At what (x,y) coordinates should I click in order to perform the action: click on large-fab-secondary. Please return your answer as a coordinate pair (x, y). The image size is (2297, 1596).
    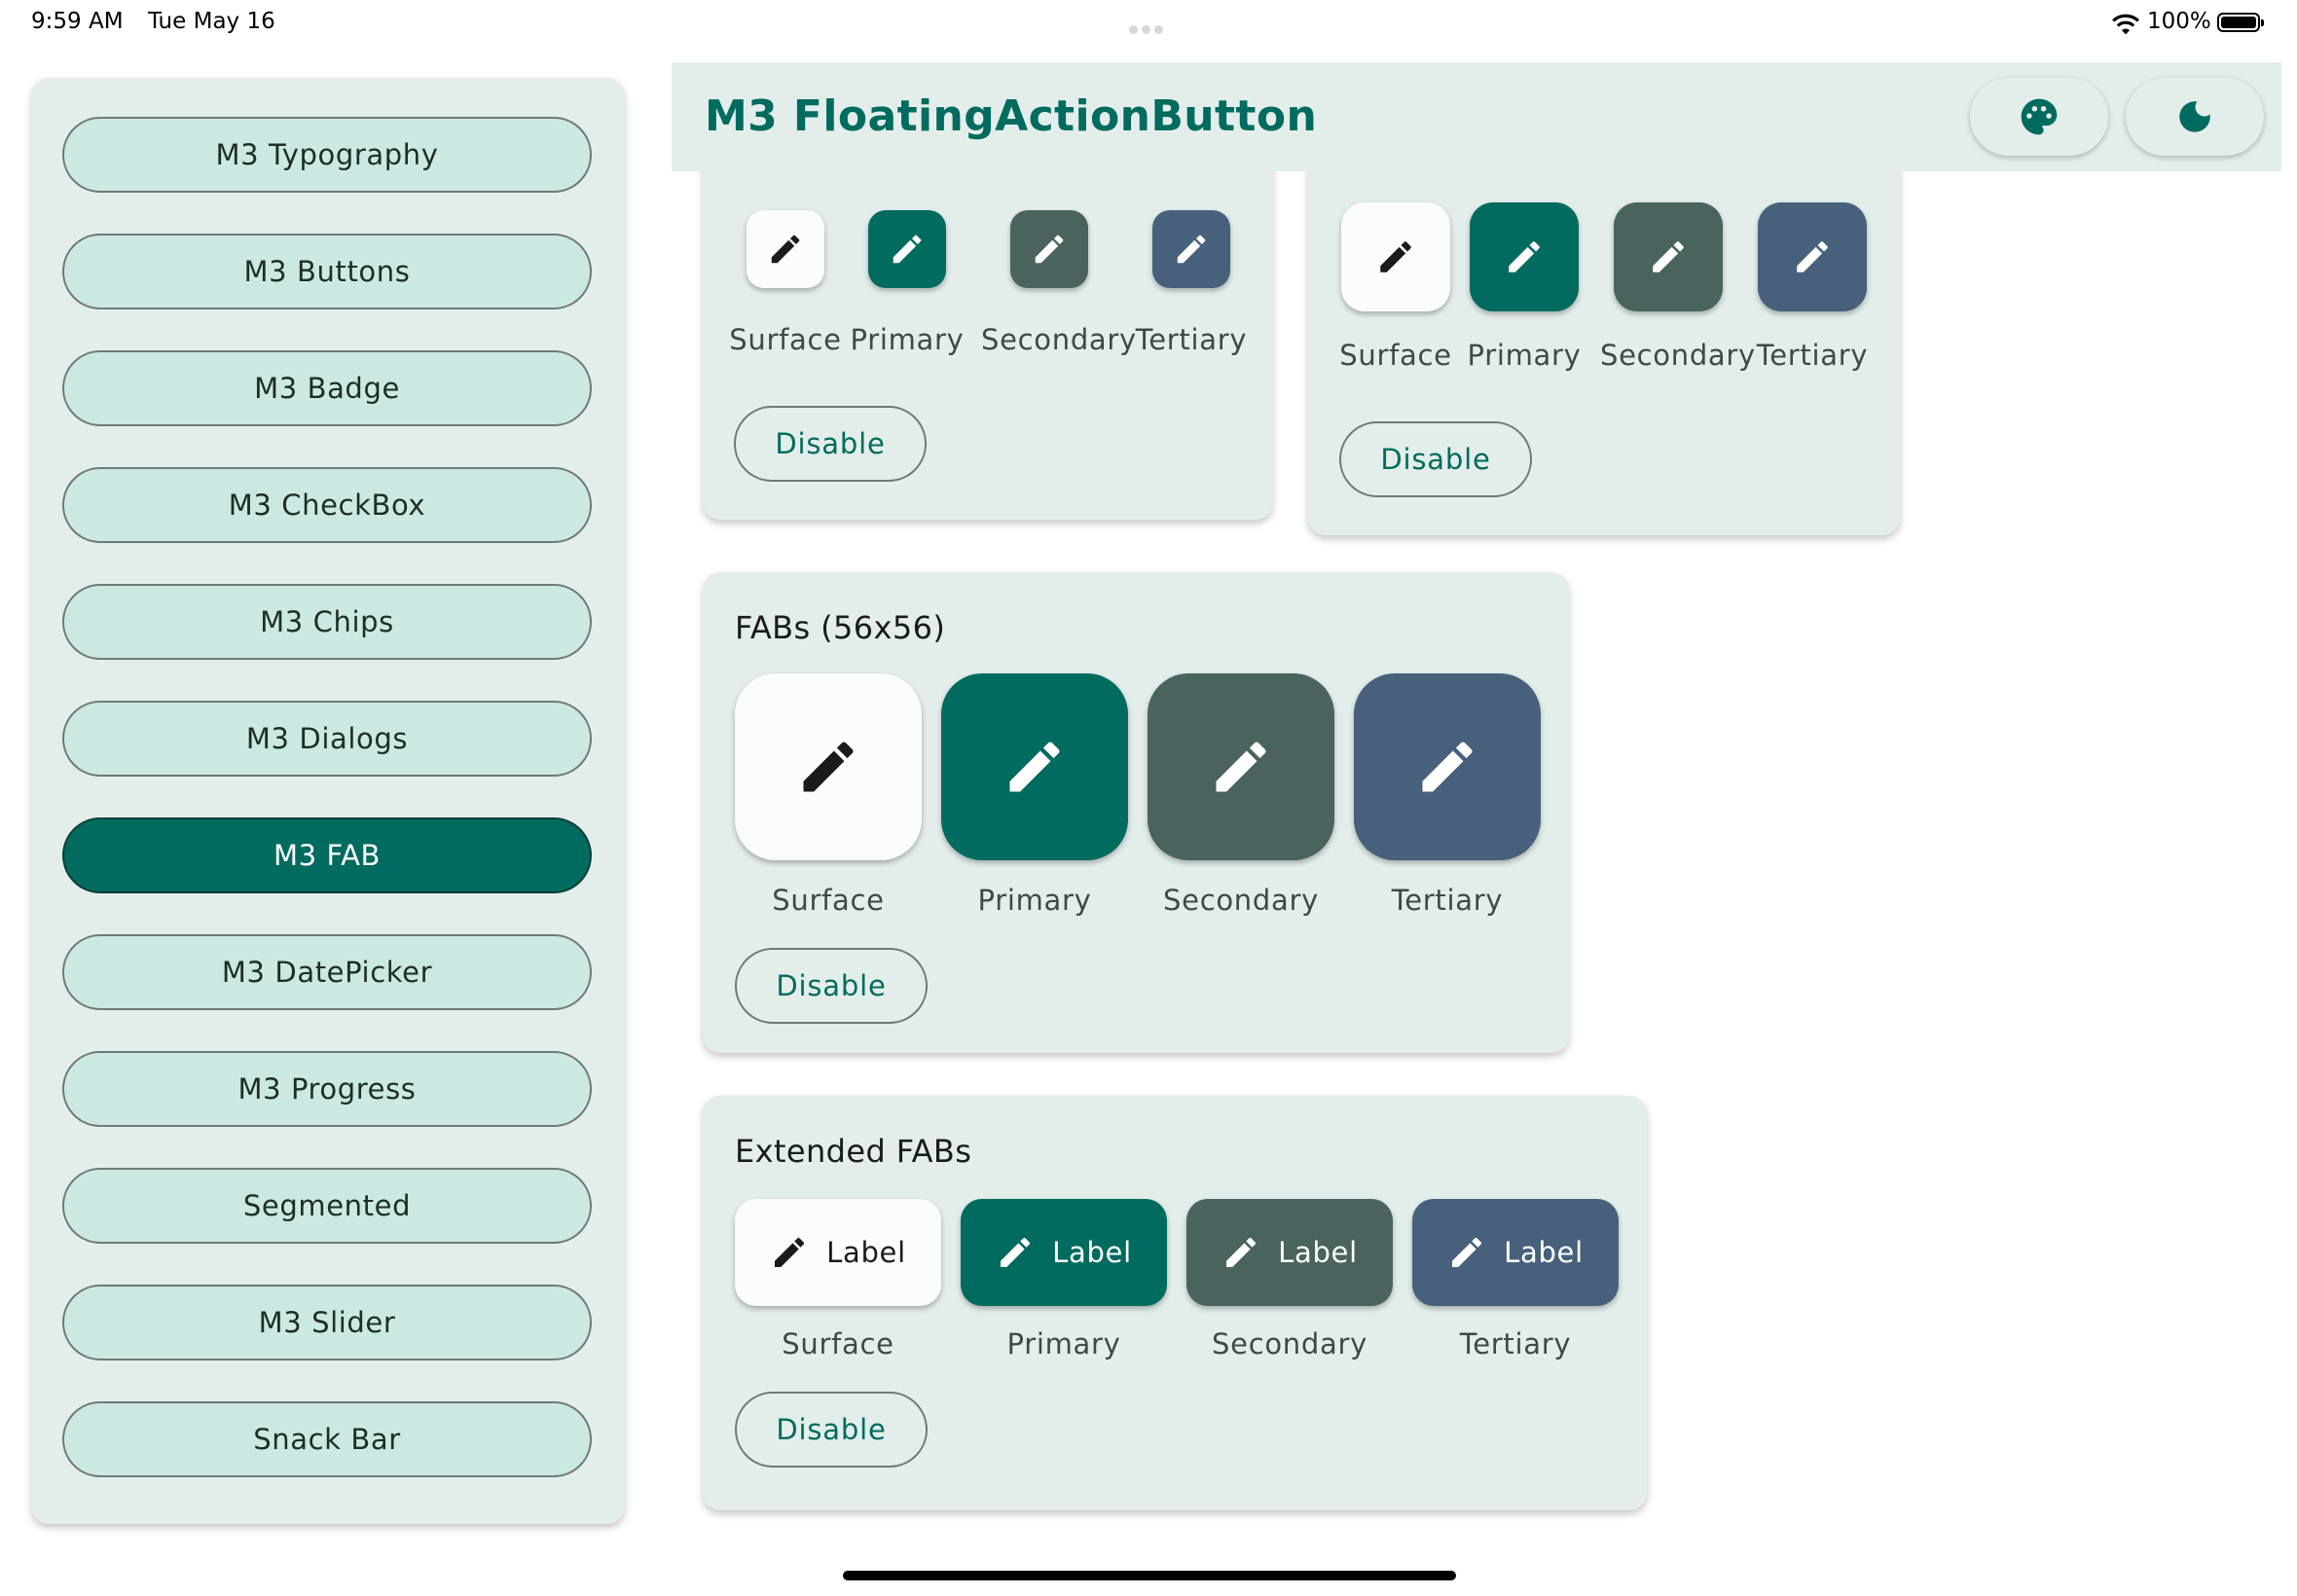
    Looking at the image, I should click on (1241, 766).